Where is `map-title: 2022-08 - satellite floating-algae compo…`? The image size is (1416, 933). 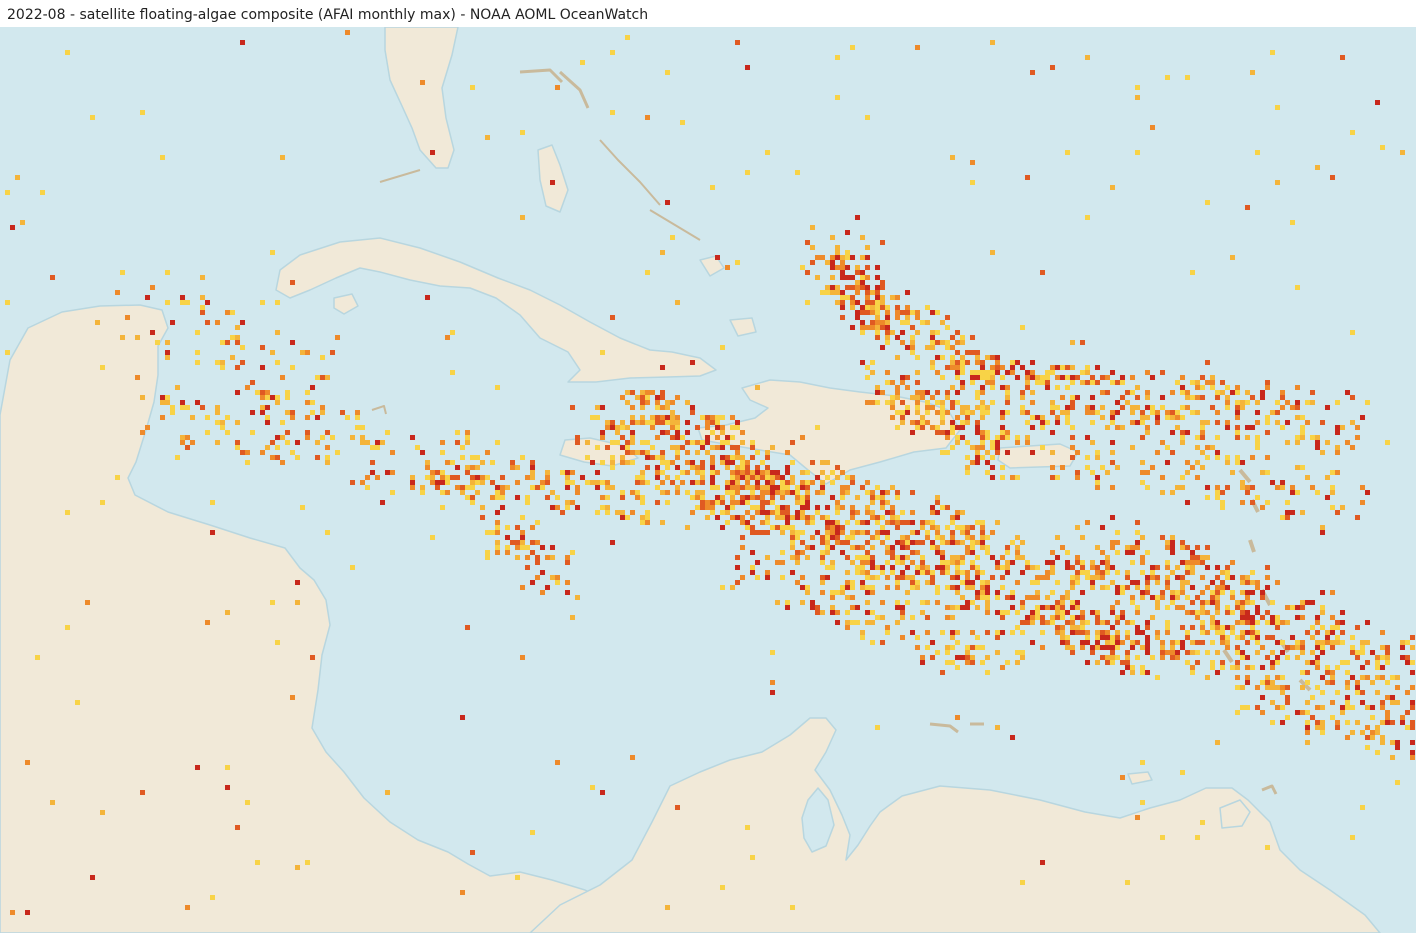
map-title: 2022-08 - satellite floating-algae compo… is located at coordinates (708, 13).